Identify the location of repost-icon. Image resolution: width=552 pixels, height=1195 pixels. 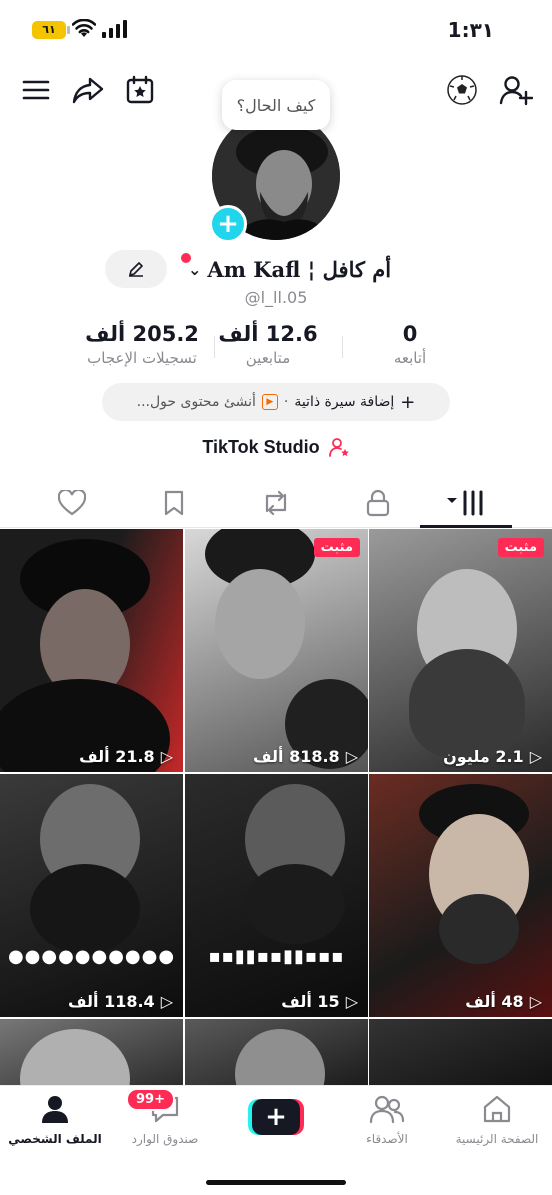
(276, 503).